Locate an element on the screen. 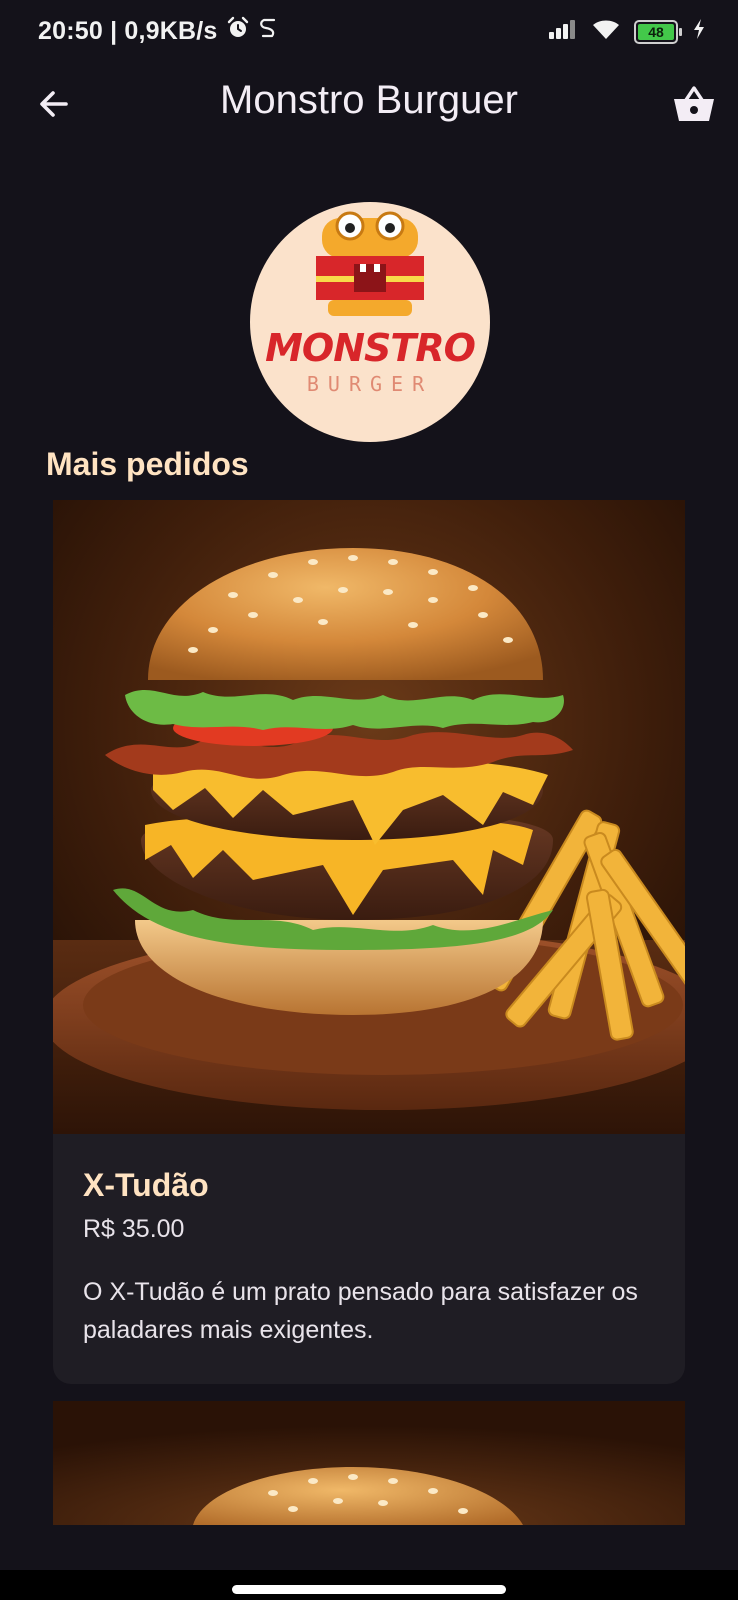 The height and width of the screenshot is (1600, 738). monster-burger-mascot-icon is located at coordinates (370, 263).